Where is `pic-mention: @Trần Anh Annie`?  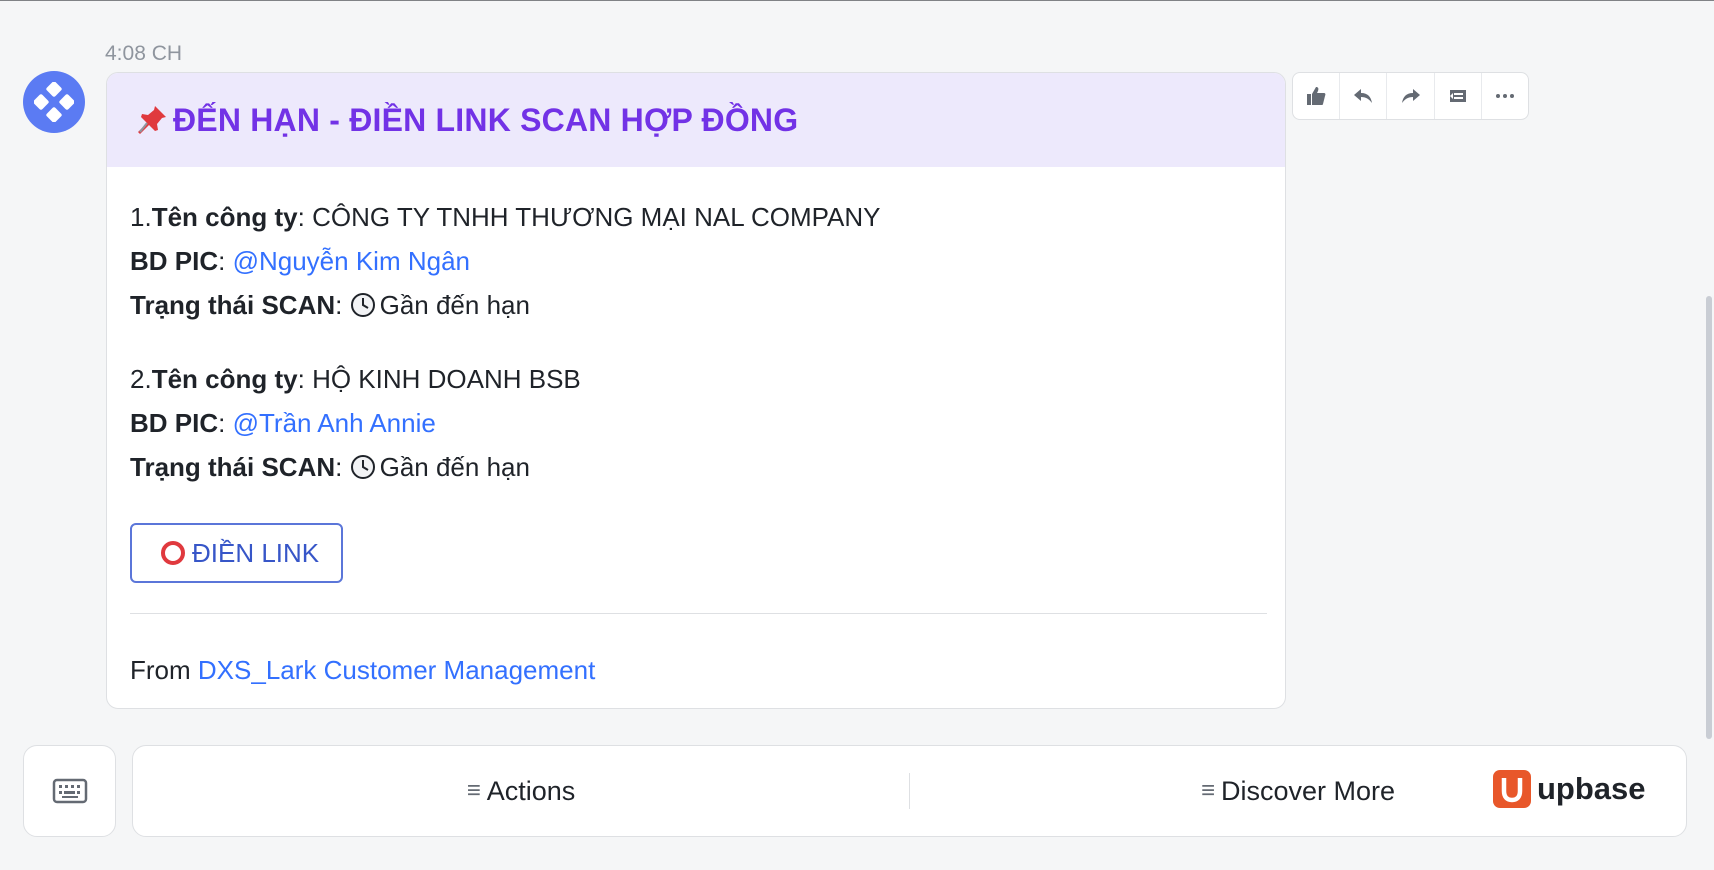
pic-mention: @Trần Anh Annie is located at coordinates (334, 423).